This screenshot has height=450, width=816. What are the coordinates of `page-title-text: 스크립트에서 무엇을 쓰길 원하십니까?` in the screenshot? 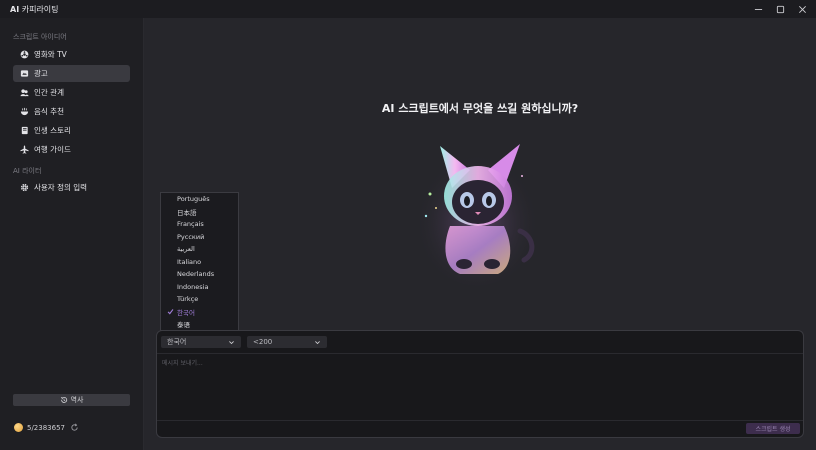 It's located at (488, 108).